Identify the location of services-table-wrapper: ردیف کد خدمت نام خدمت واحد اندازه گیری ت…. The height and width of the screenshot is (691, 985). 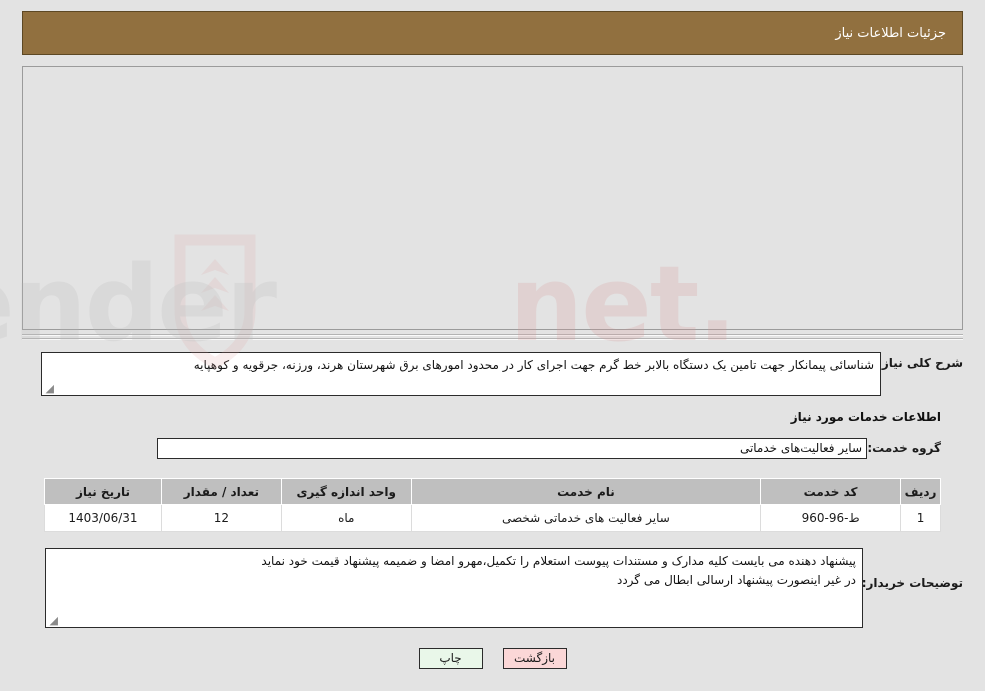
(492, 505).